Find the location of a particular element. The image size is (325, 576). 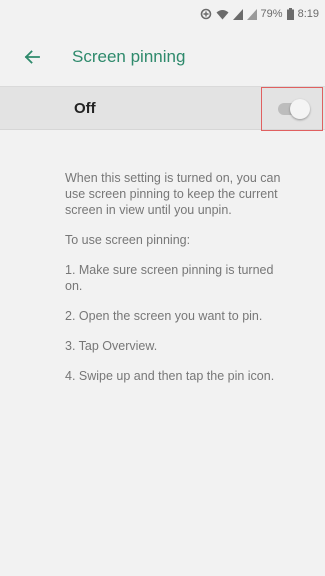

data-saver-icon is located at coordinates (206, 14).